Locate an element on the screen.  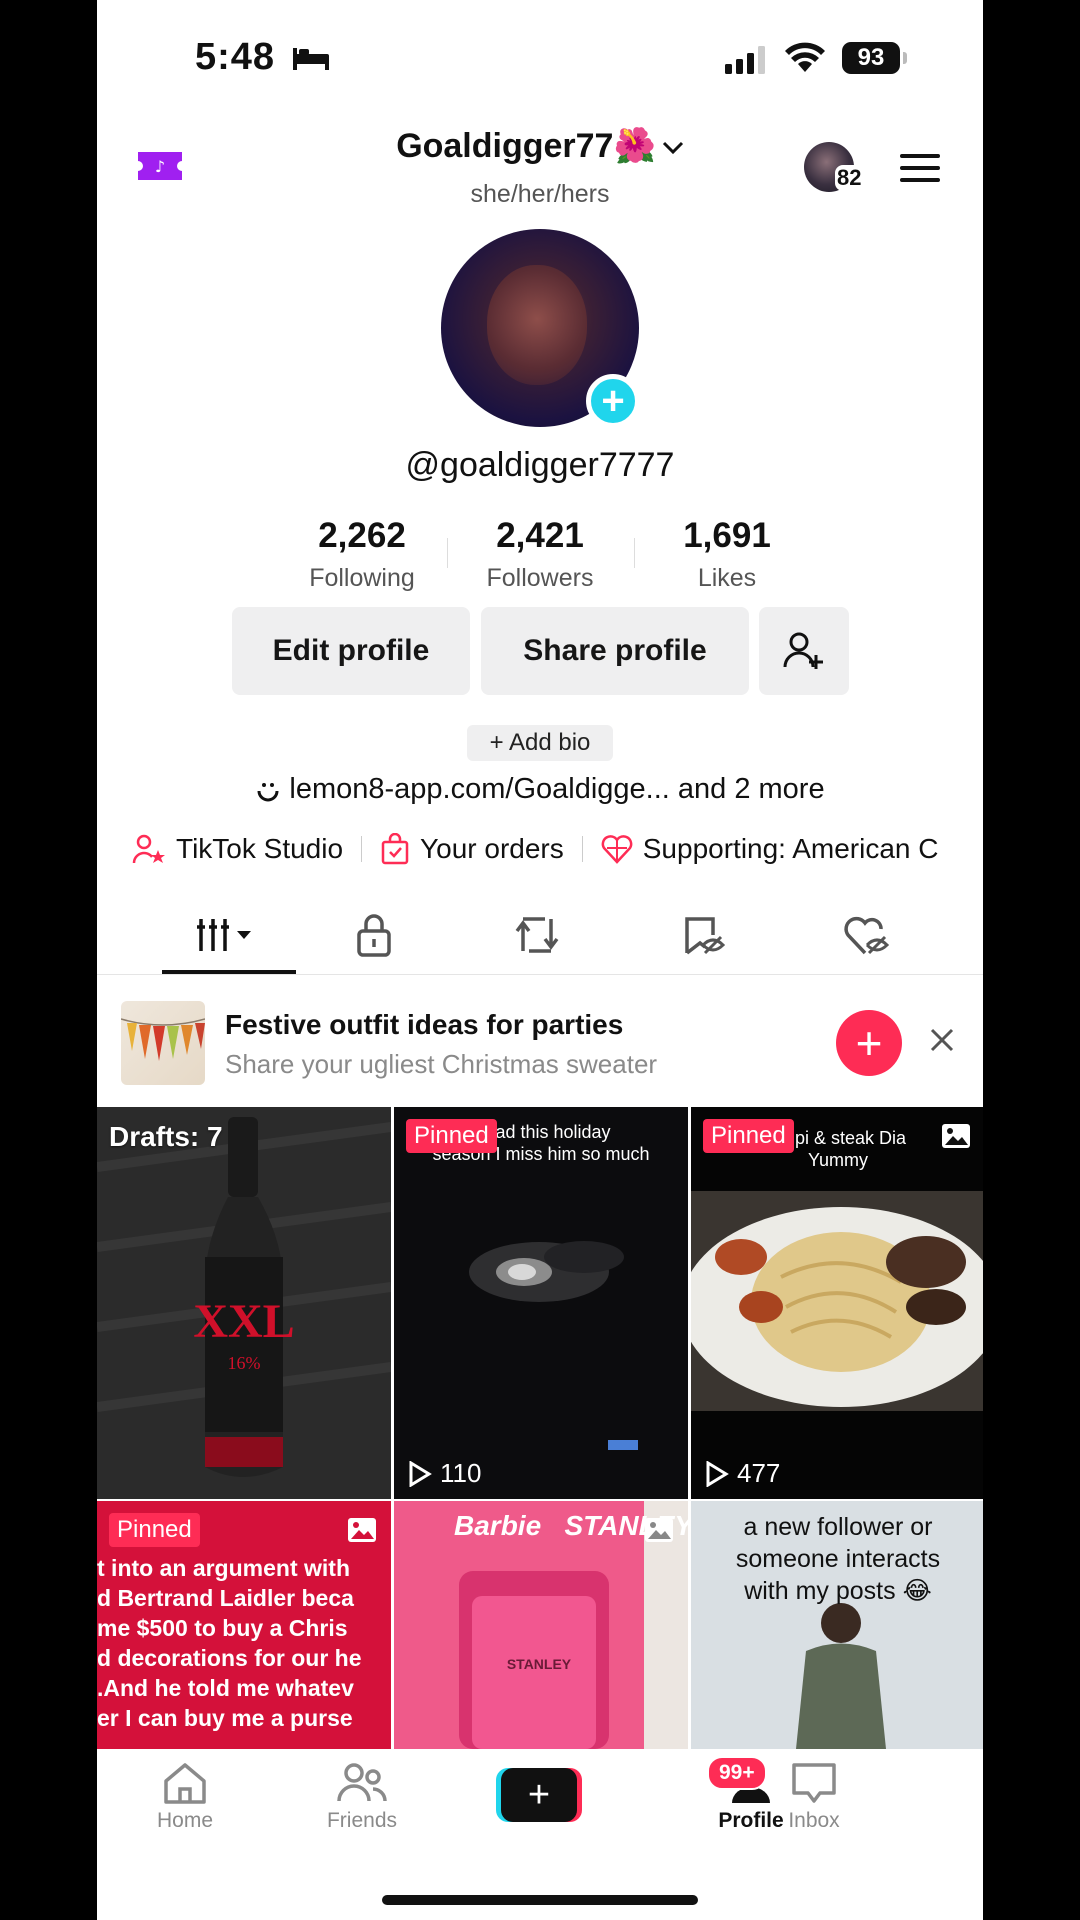
tab-liked is located at coordinates (867, 935).